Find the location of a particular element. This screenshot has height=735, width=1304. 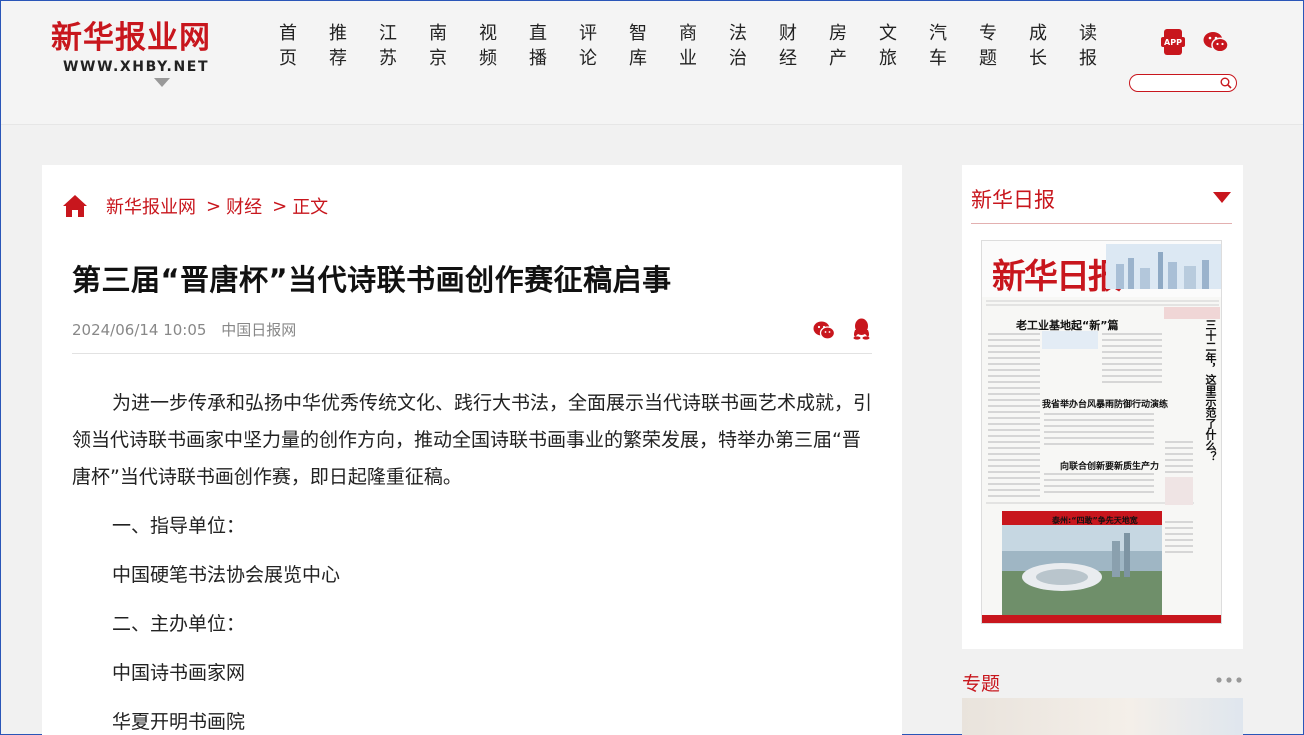

nav-item-label: 视 is located at coordinates (488, 33).